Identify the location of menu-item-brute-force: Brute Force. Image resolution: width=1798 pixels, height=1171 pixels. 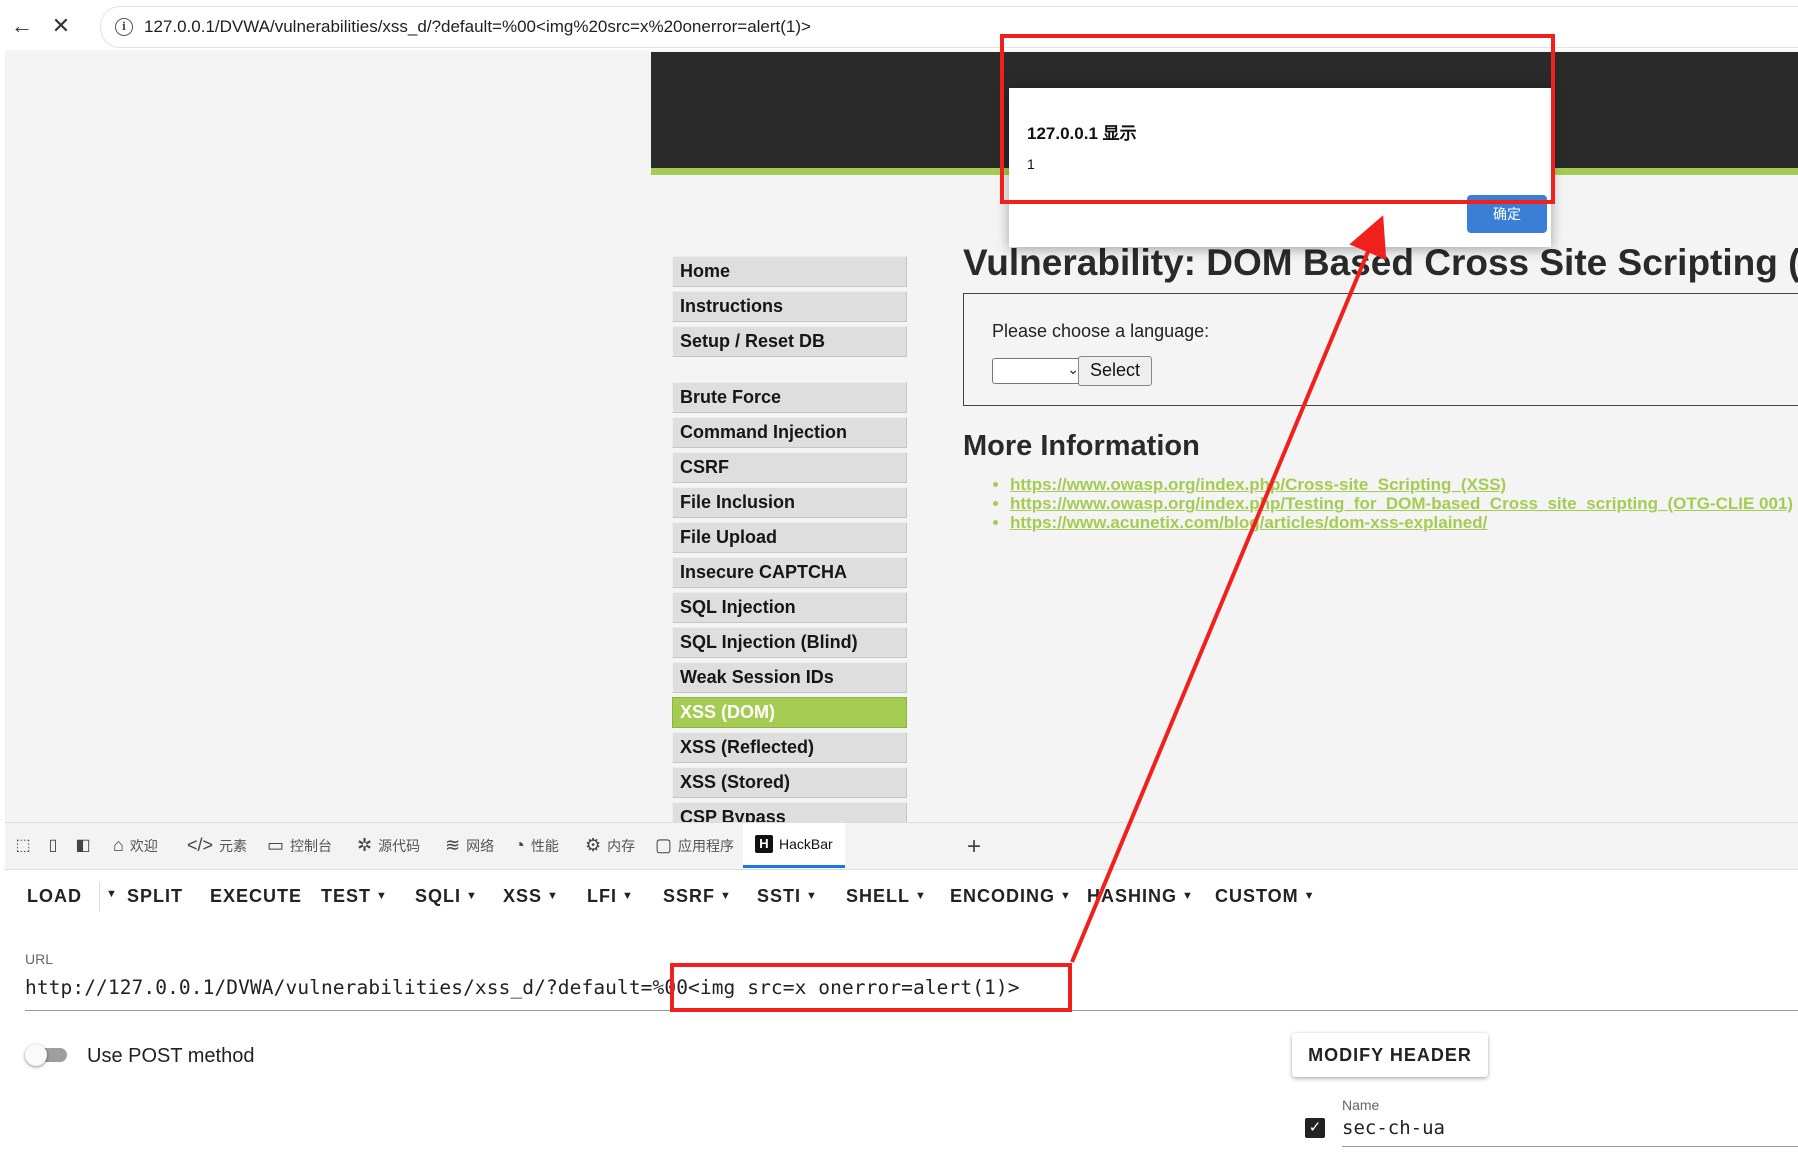
(789, 397).